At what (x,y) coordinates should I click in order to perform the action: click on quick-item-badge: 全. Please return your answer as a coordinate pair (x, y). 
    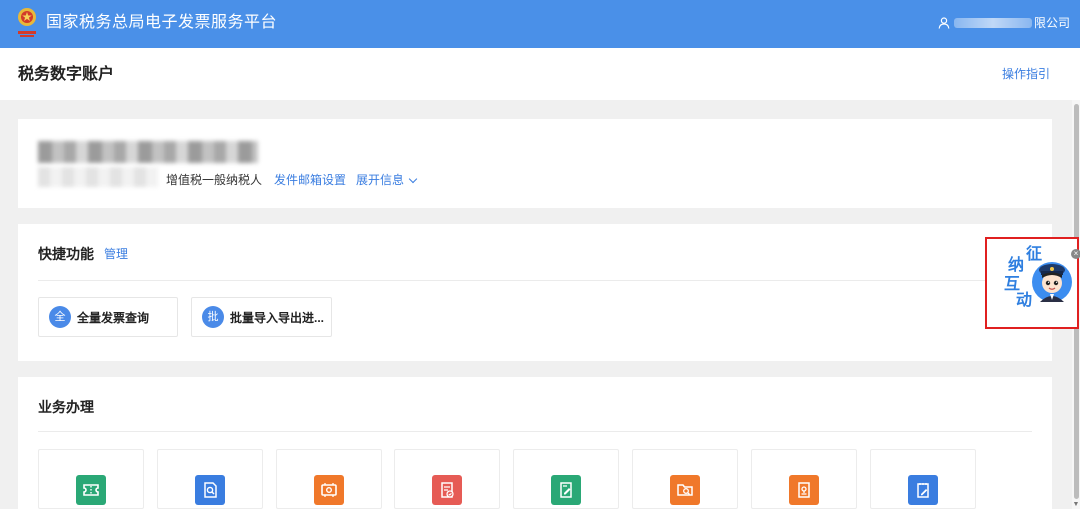
    Looking at the image, I should click on (60, 317).